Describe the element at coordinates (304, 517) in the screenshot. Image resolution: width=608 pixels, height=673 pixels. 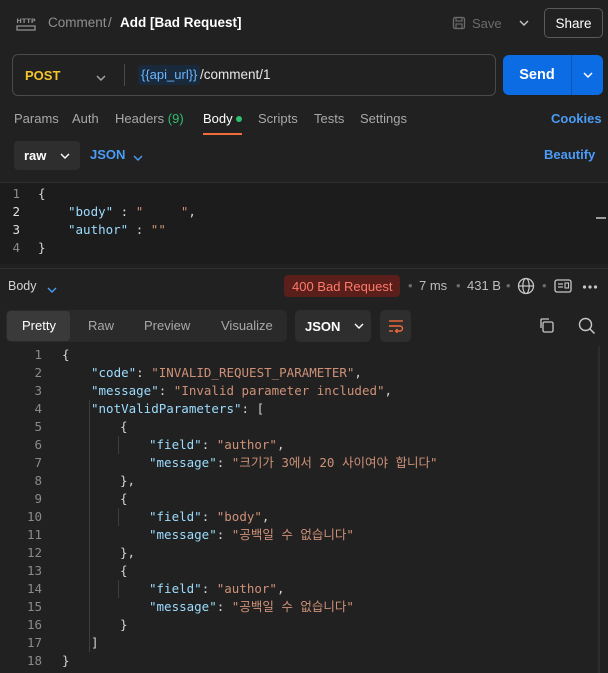
I see `code-line: 10 "field": "body",` at that location.